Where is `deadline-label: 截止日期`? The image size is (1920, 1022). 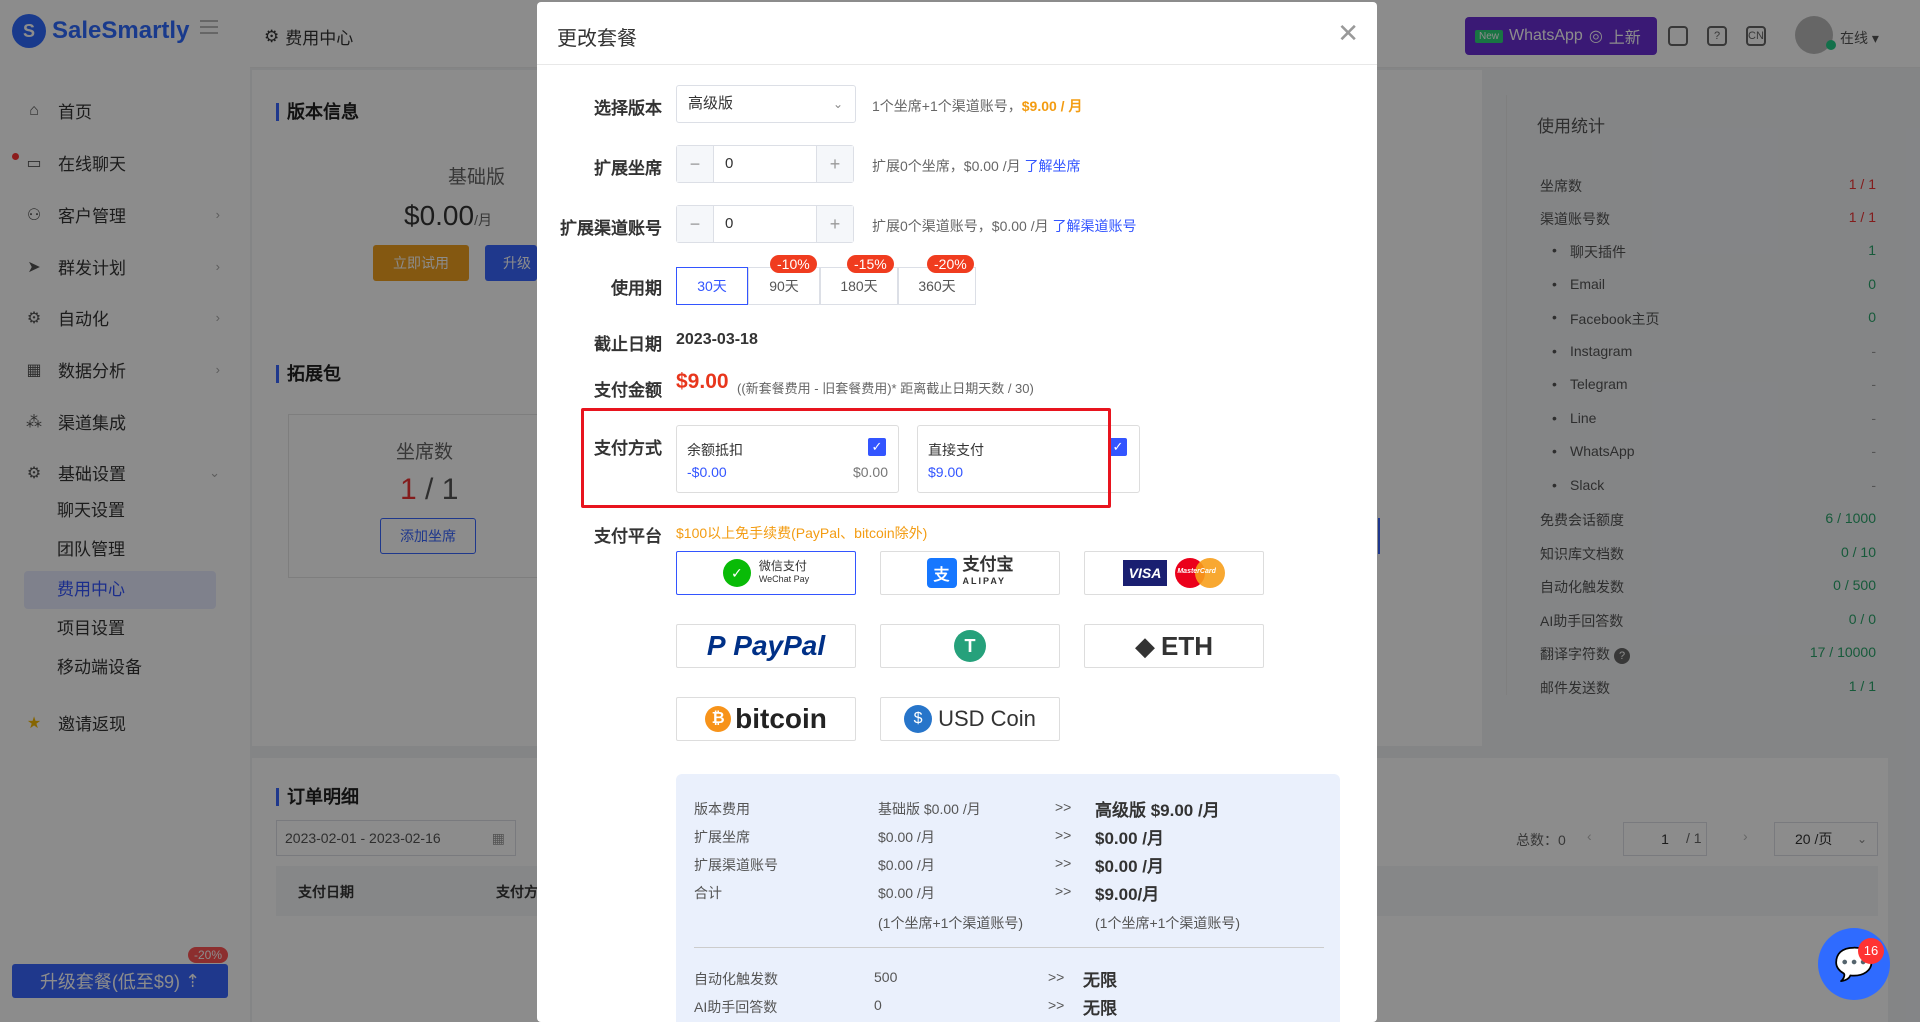
deadline-label: 截止日期 is located at coordinates (628, 344).